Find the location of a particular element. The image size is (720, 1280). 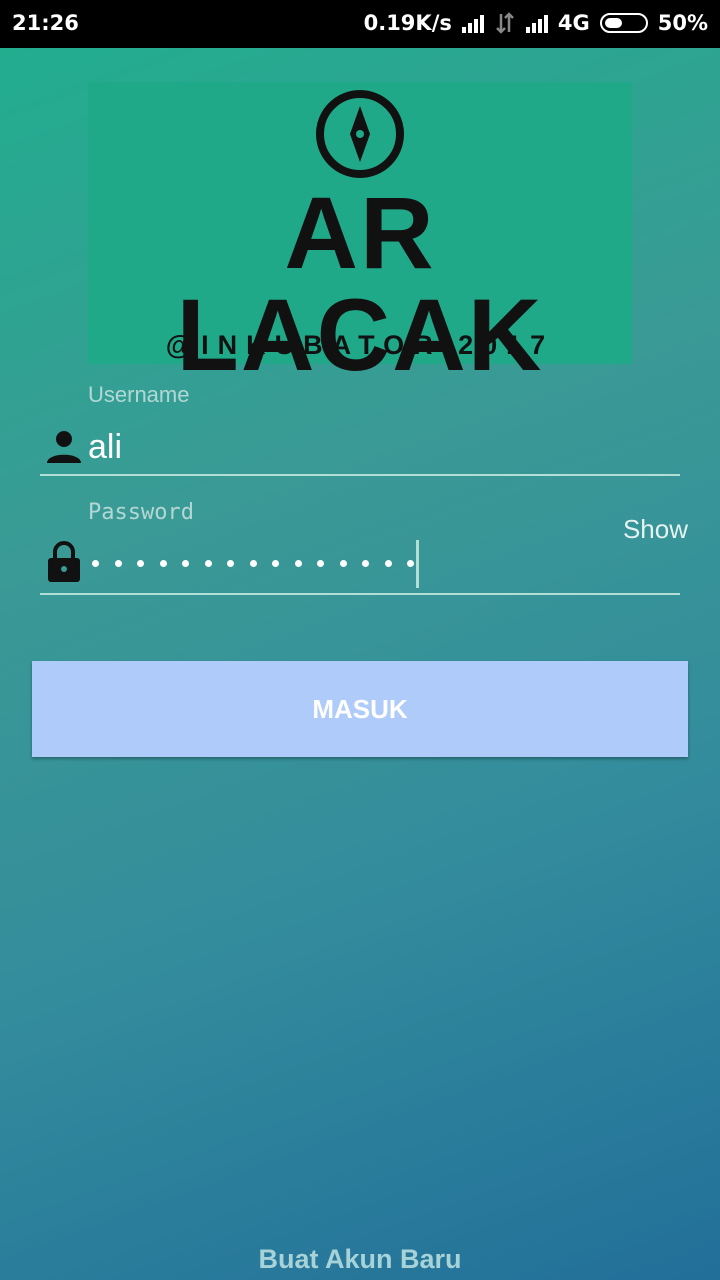

compass-icon is located at coordinates (360, 134).